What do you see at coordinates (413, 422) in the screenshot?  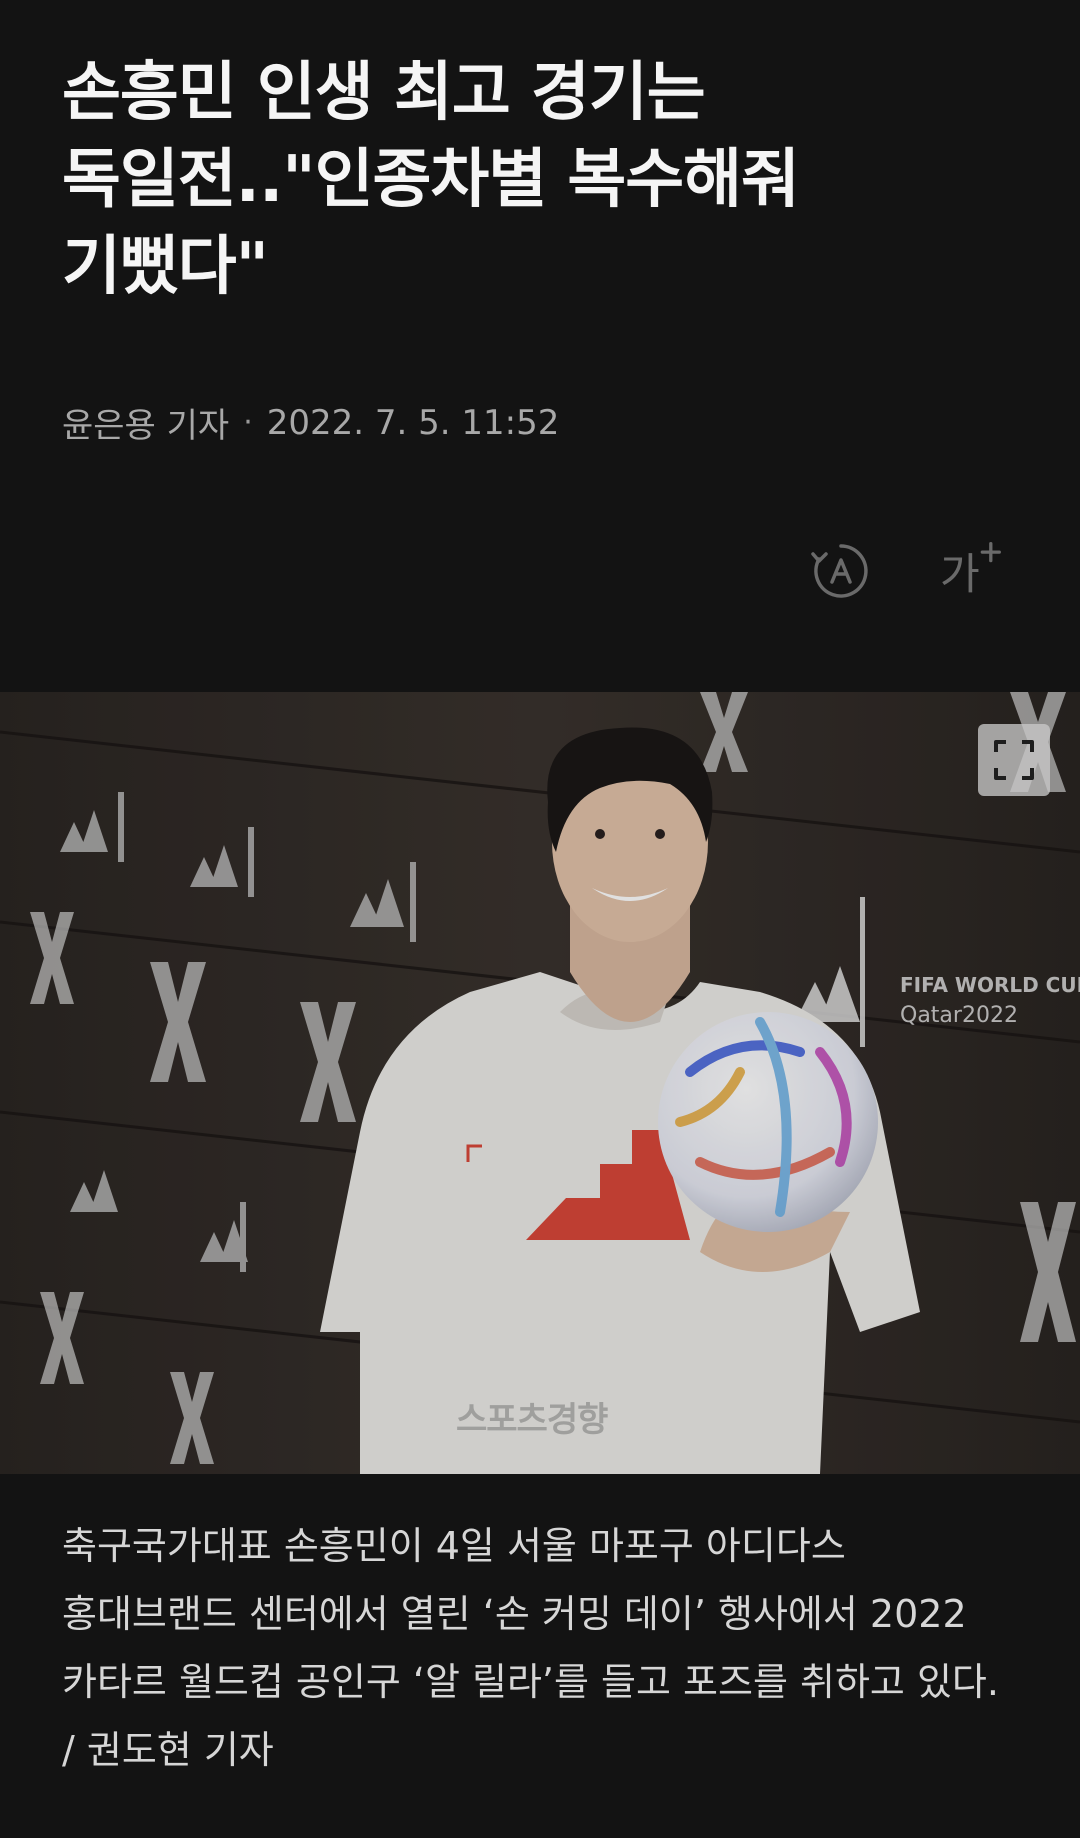 I see `publish-date: 2022. 7. 5. 11:52` at bounding box center [413, 422].